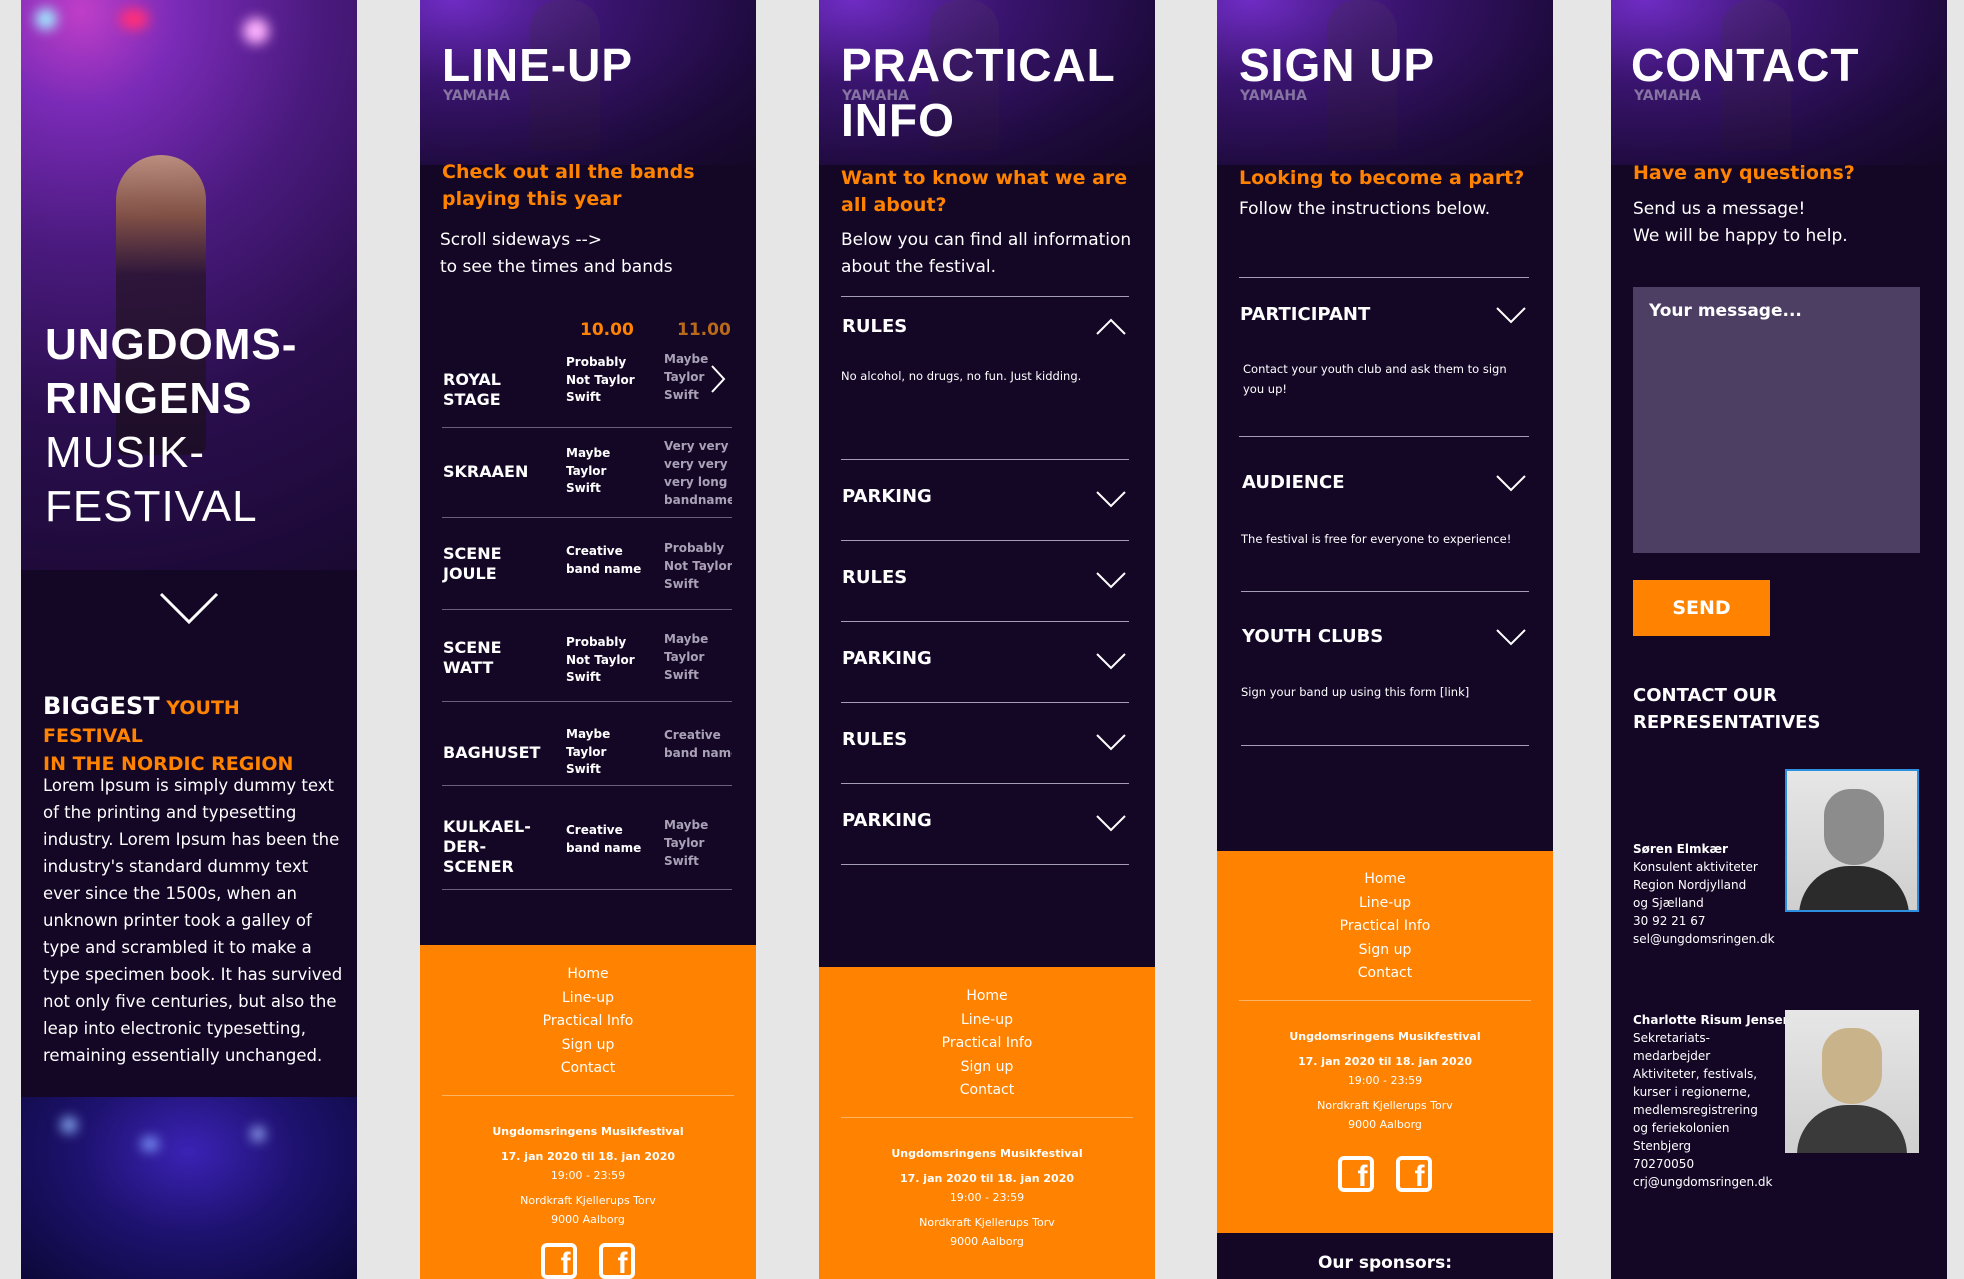 The height and width of the screenshot is (1279, 1964). What do you see at coordinates (486, 471) in the screenshot?
I see `stage-name: SKRAAEN` at bounding box center [486, 471].